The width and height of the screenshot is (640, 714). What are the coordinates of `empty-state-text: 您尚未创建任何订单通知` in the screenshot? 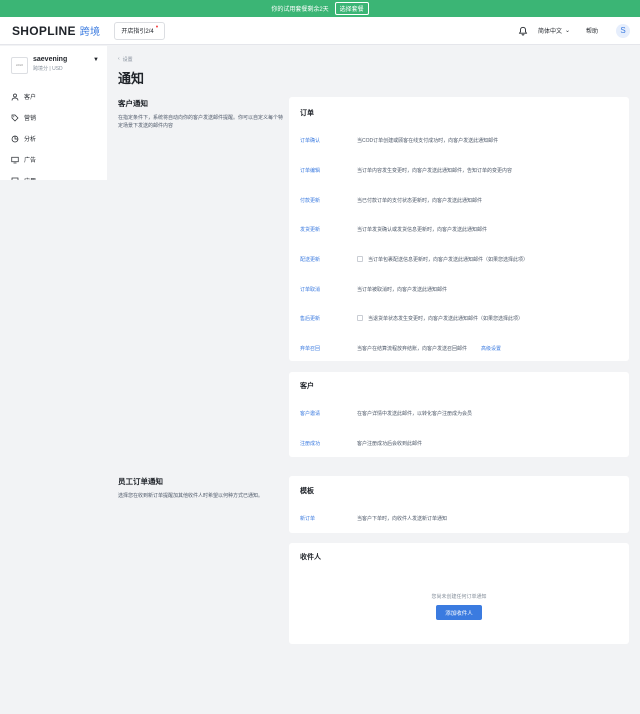 It's located at (459, 597).